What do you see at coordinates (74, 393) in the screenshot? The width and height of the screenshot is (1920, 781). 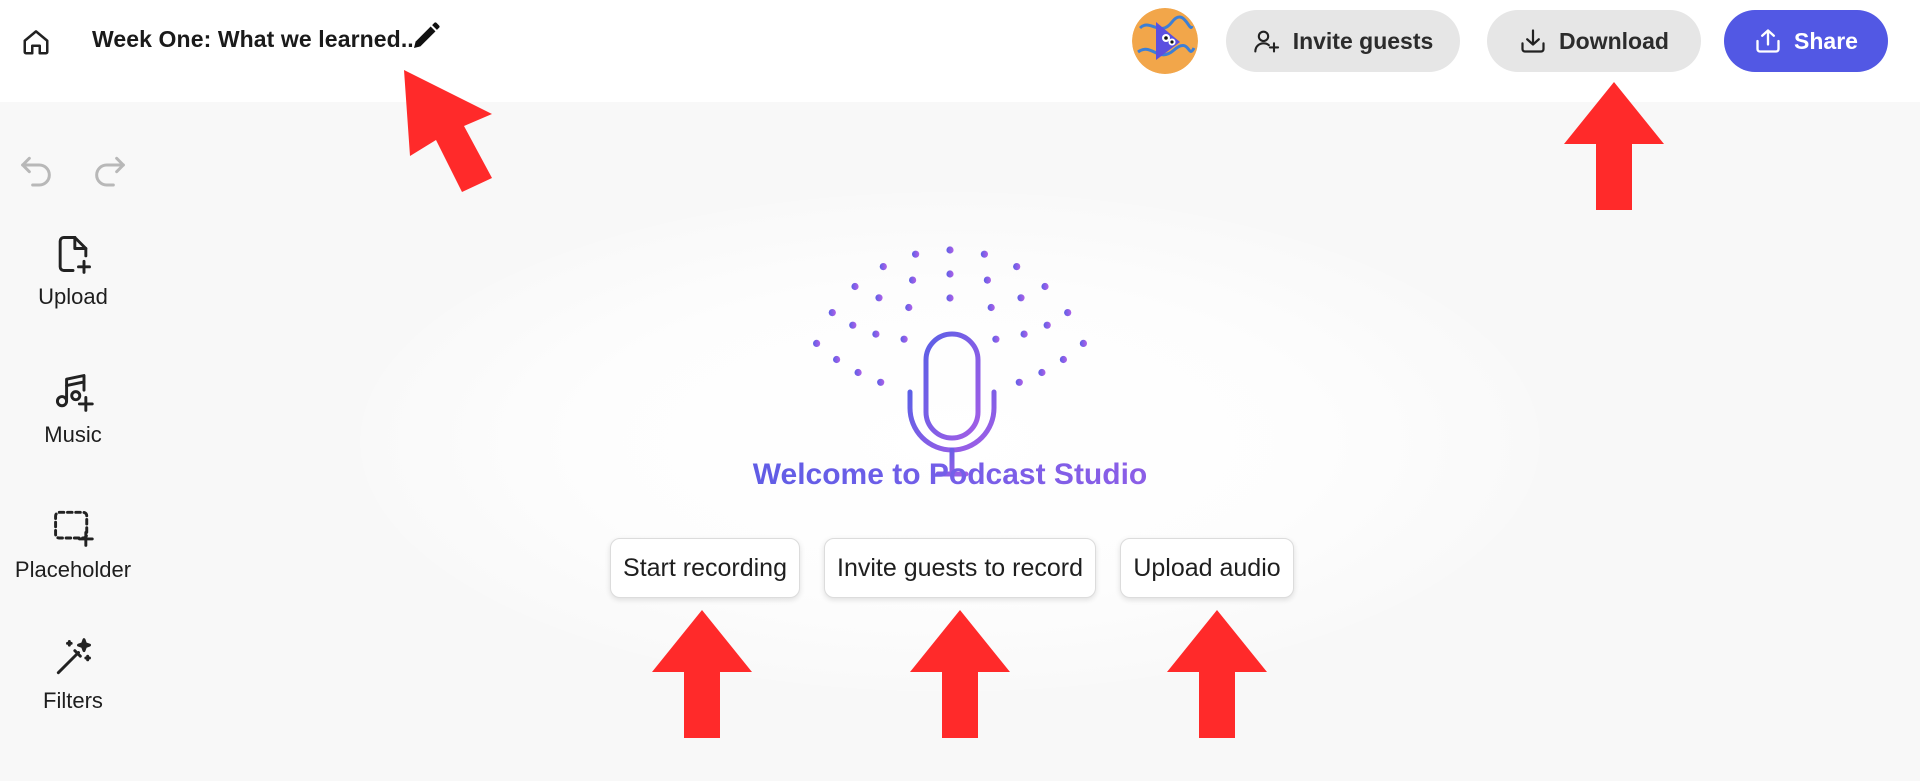 I see `music-add-icon` at bounding box center [74, 393].